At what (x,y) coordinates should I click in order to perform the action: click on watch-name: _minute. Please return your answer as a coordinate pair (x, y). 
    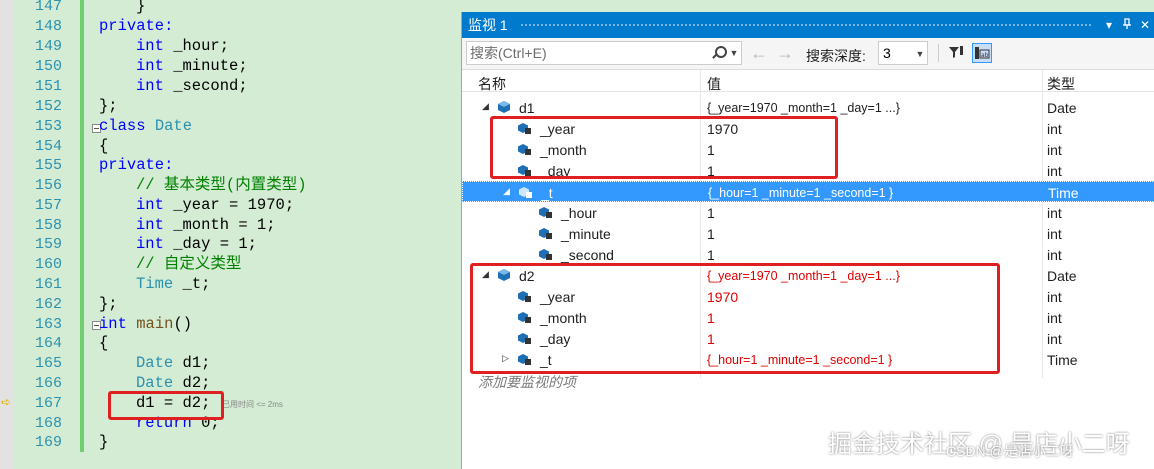
    Looking at the image, I should click on (586, 234).